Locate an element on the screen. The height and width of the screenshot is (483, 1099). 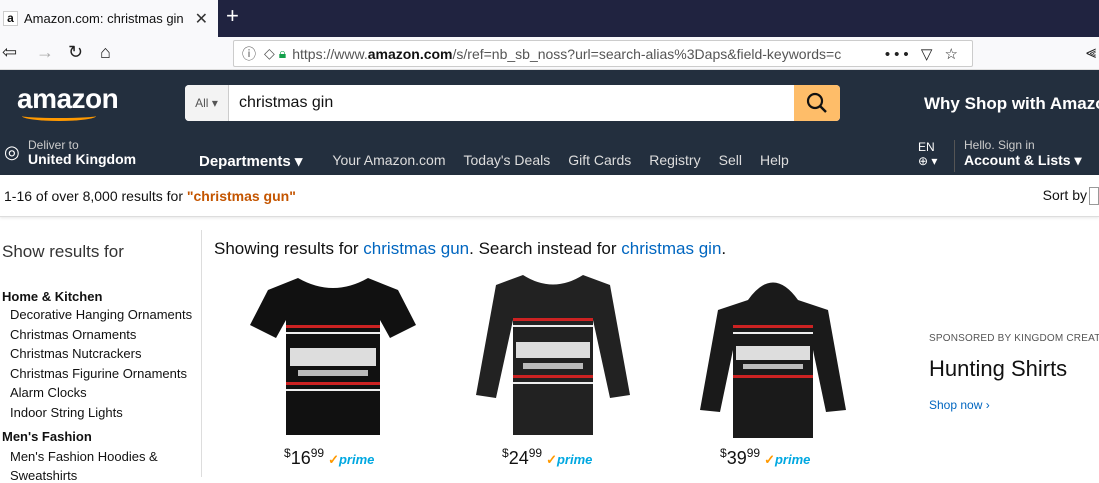
product-image-hoodie is located at coordinates (773, 355).